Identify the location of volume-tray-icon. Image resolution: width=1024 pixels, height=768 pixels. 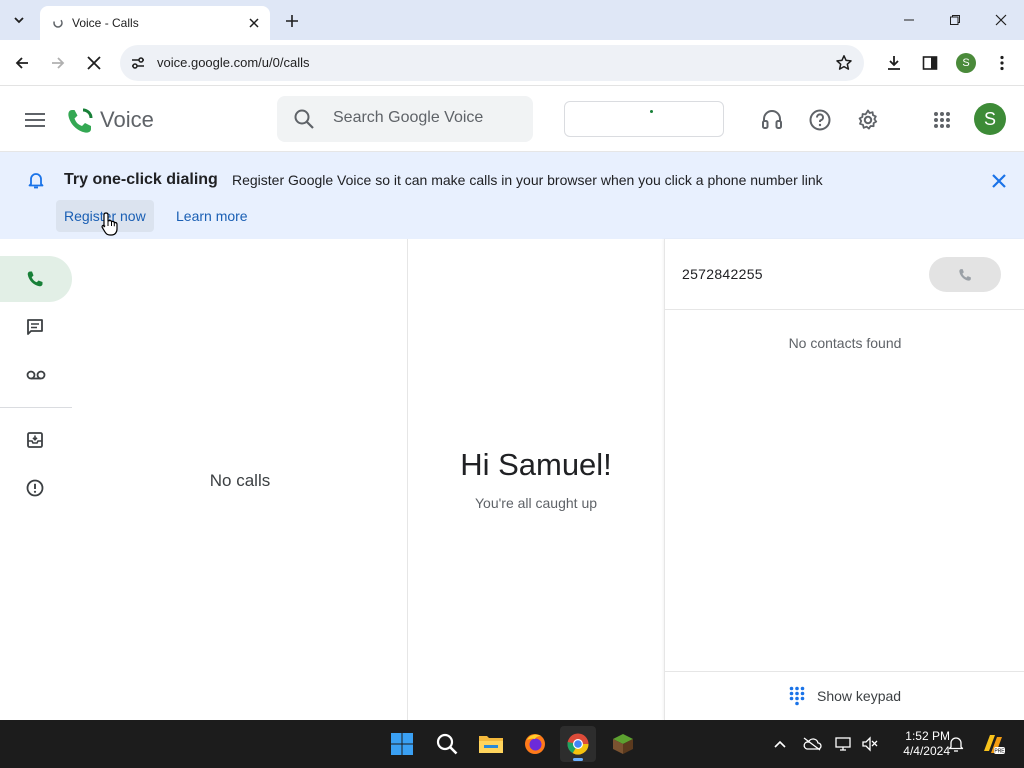
(870, 744).